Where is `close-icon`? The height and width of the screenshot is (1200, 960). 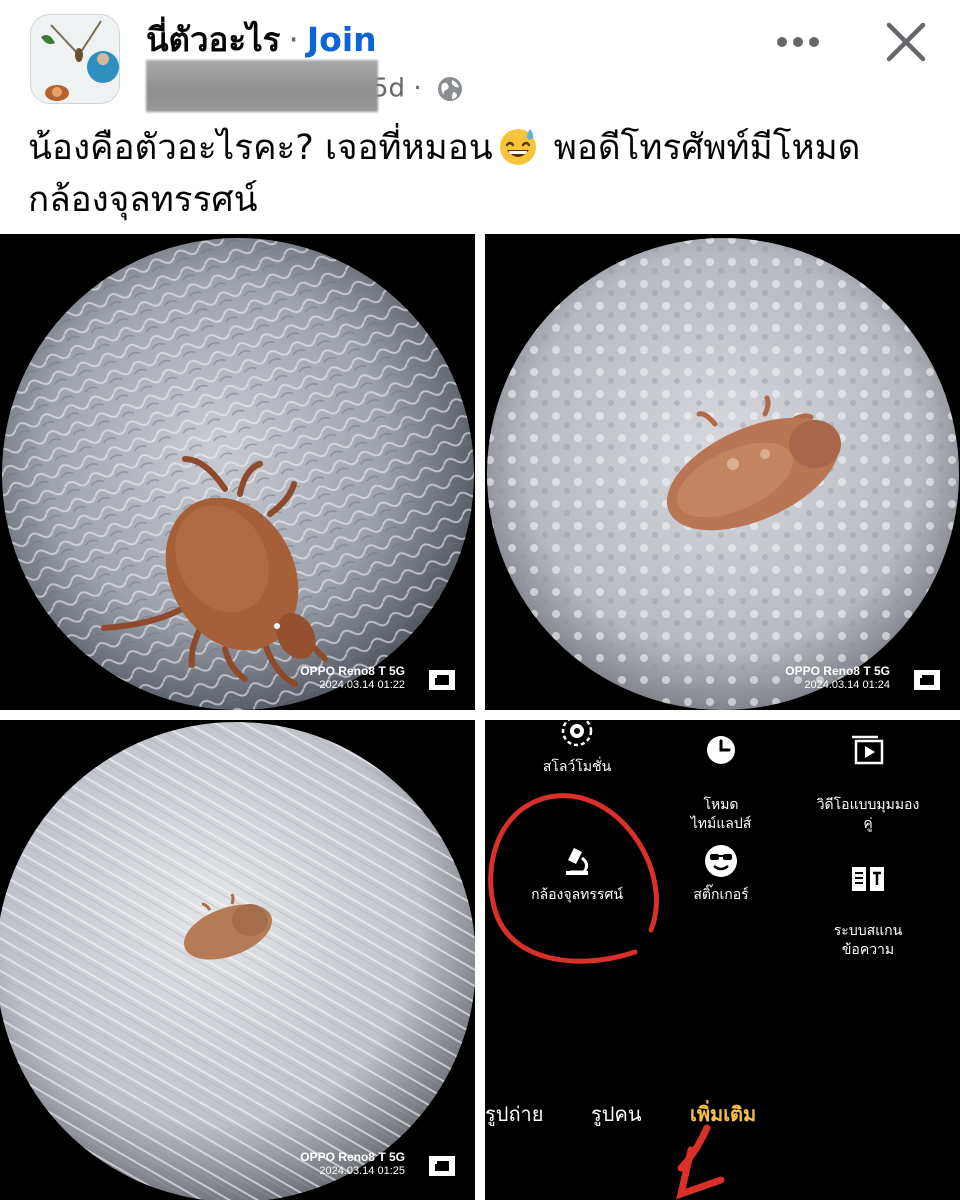
close-icon is located at coordinates (906, 42).